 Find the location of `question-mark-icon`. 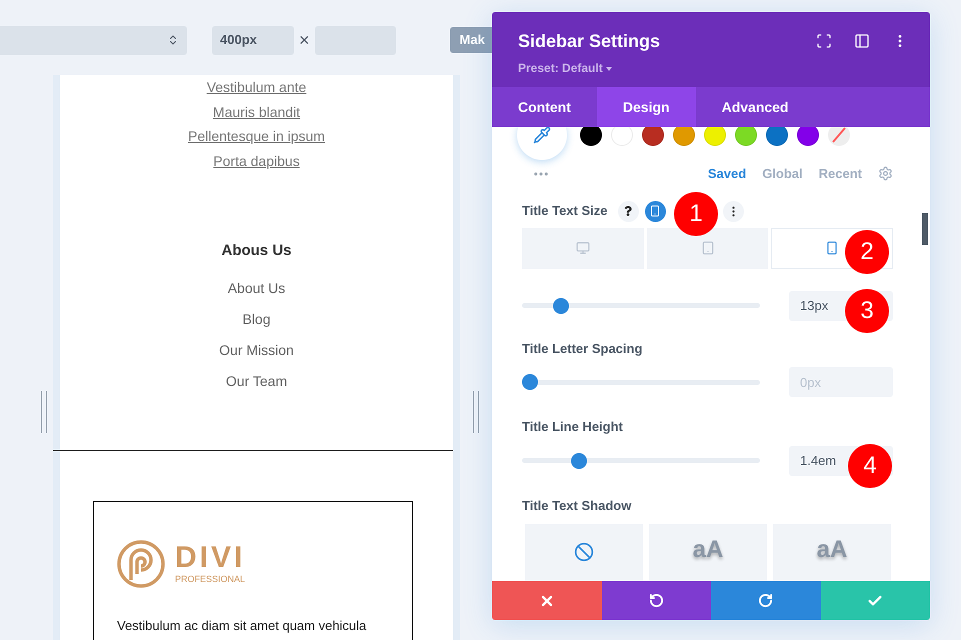

question-mark-icon is located at coordinates (628, 211).